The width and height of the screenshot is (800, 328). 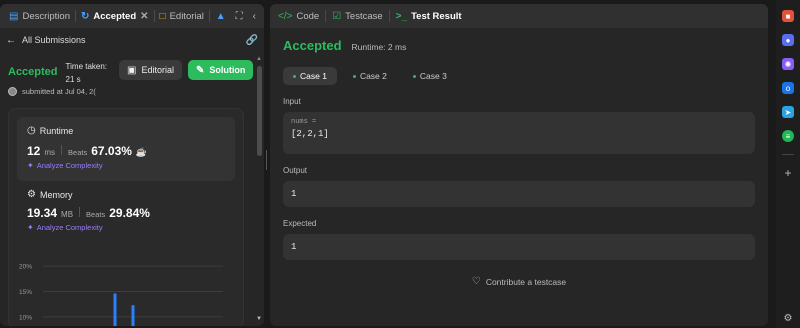 What do you see at coordinates (788, 154) in the screenshot?
I see `sidebar-divider` at bounding box center [788, 154].